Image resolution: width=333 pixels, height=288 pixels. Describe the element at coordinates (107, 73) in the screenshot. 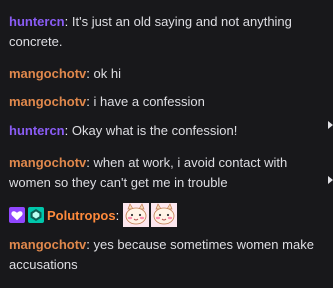

I see `chat-message-text: ok hi` at that location.